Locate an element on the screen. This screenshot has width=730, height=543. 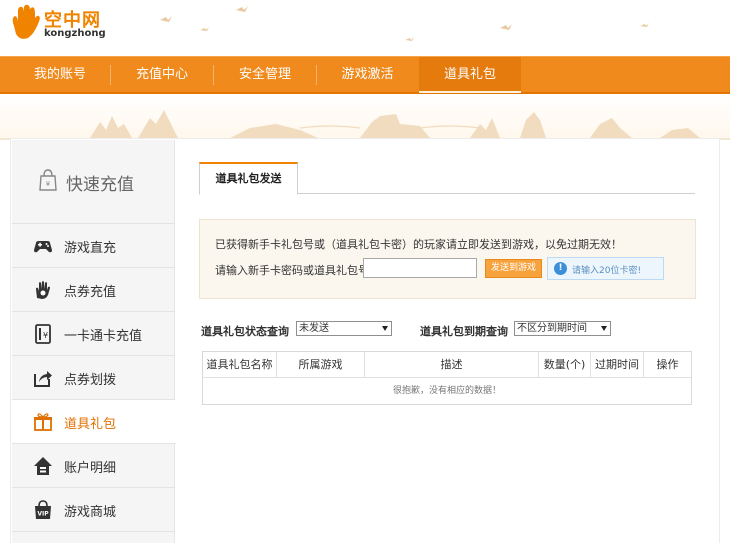
hint-text: 请输入20位卡密! is located at coordinates (607, 271).